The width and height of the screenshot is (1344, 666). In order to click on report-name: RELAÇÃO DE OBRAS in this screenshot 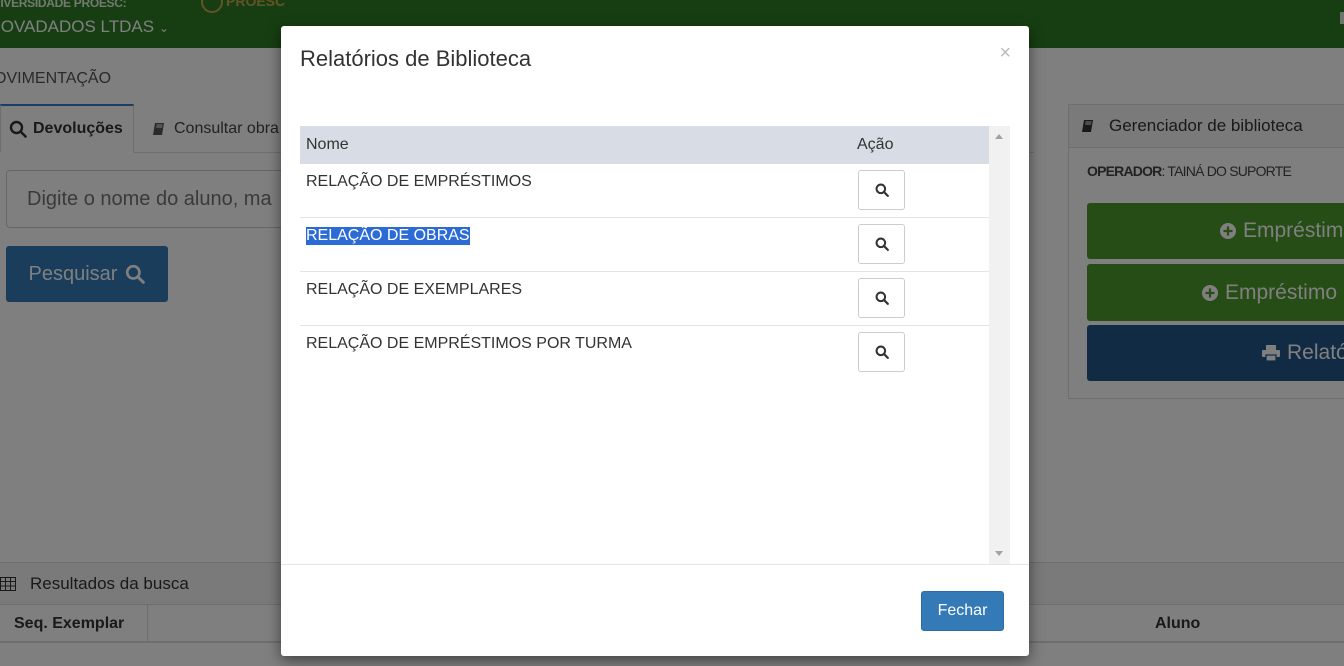, I will do `click(388, 236)`.